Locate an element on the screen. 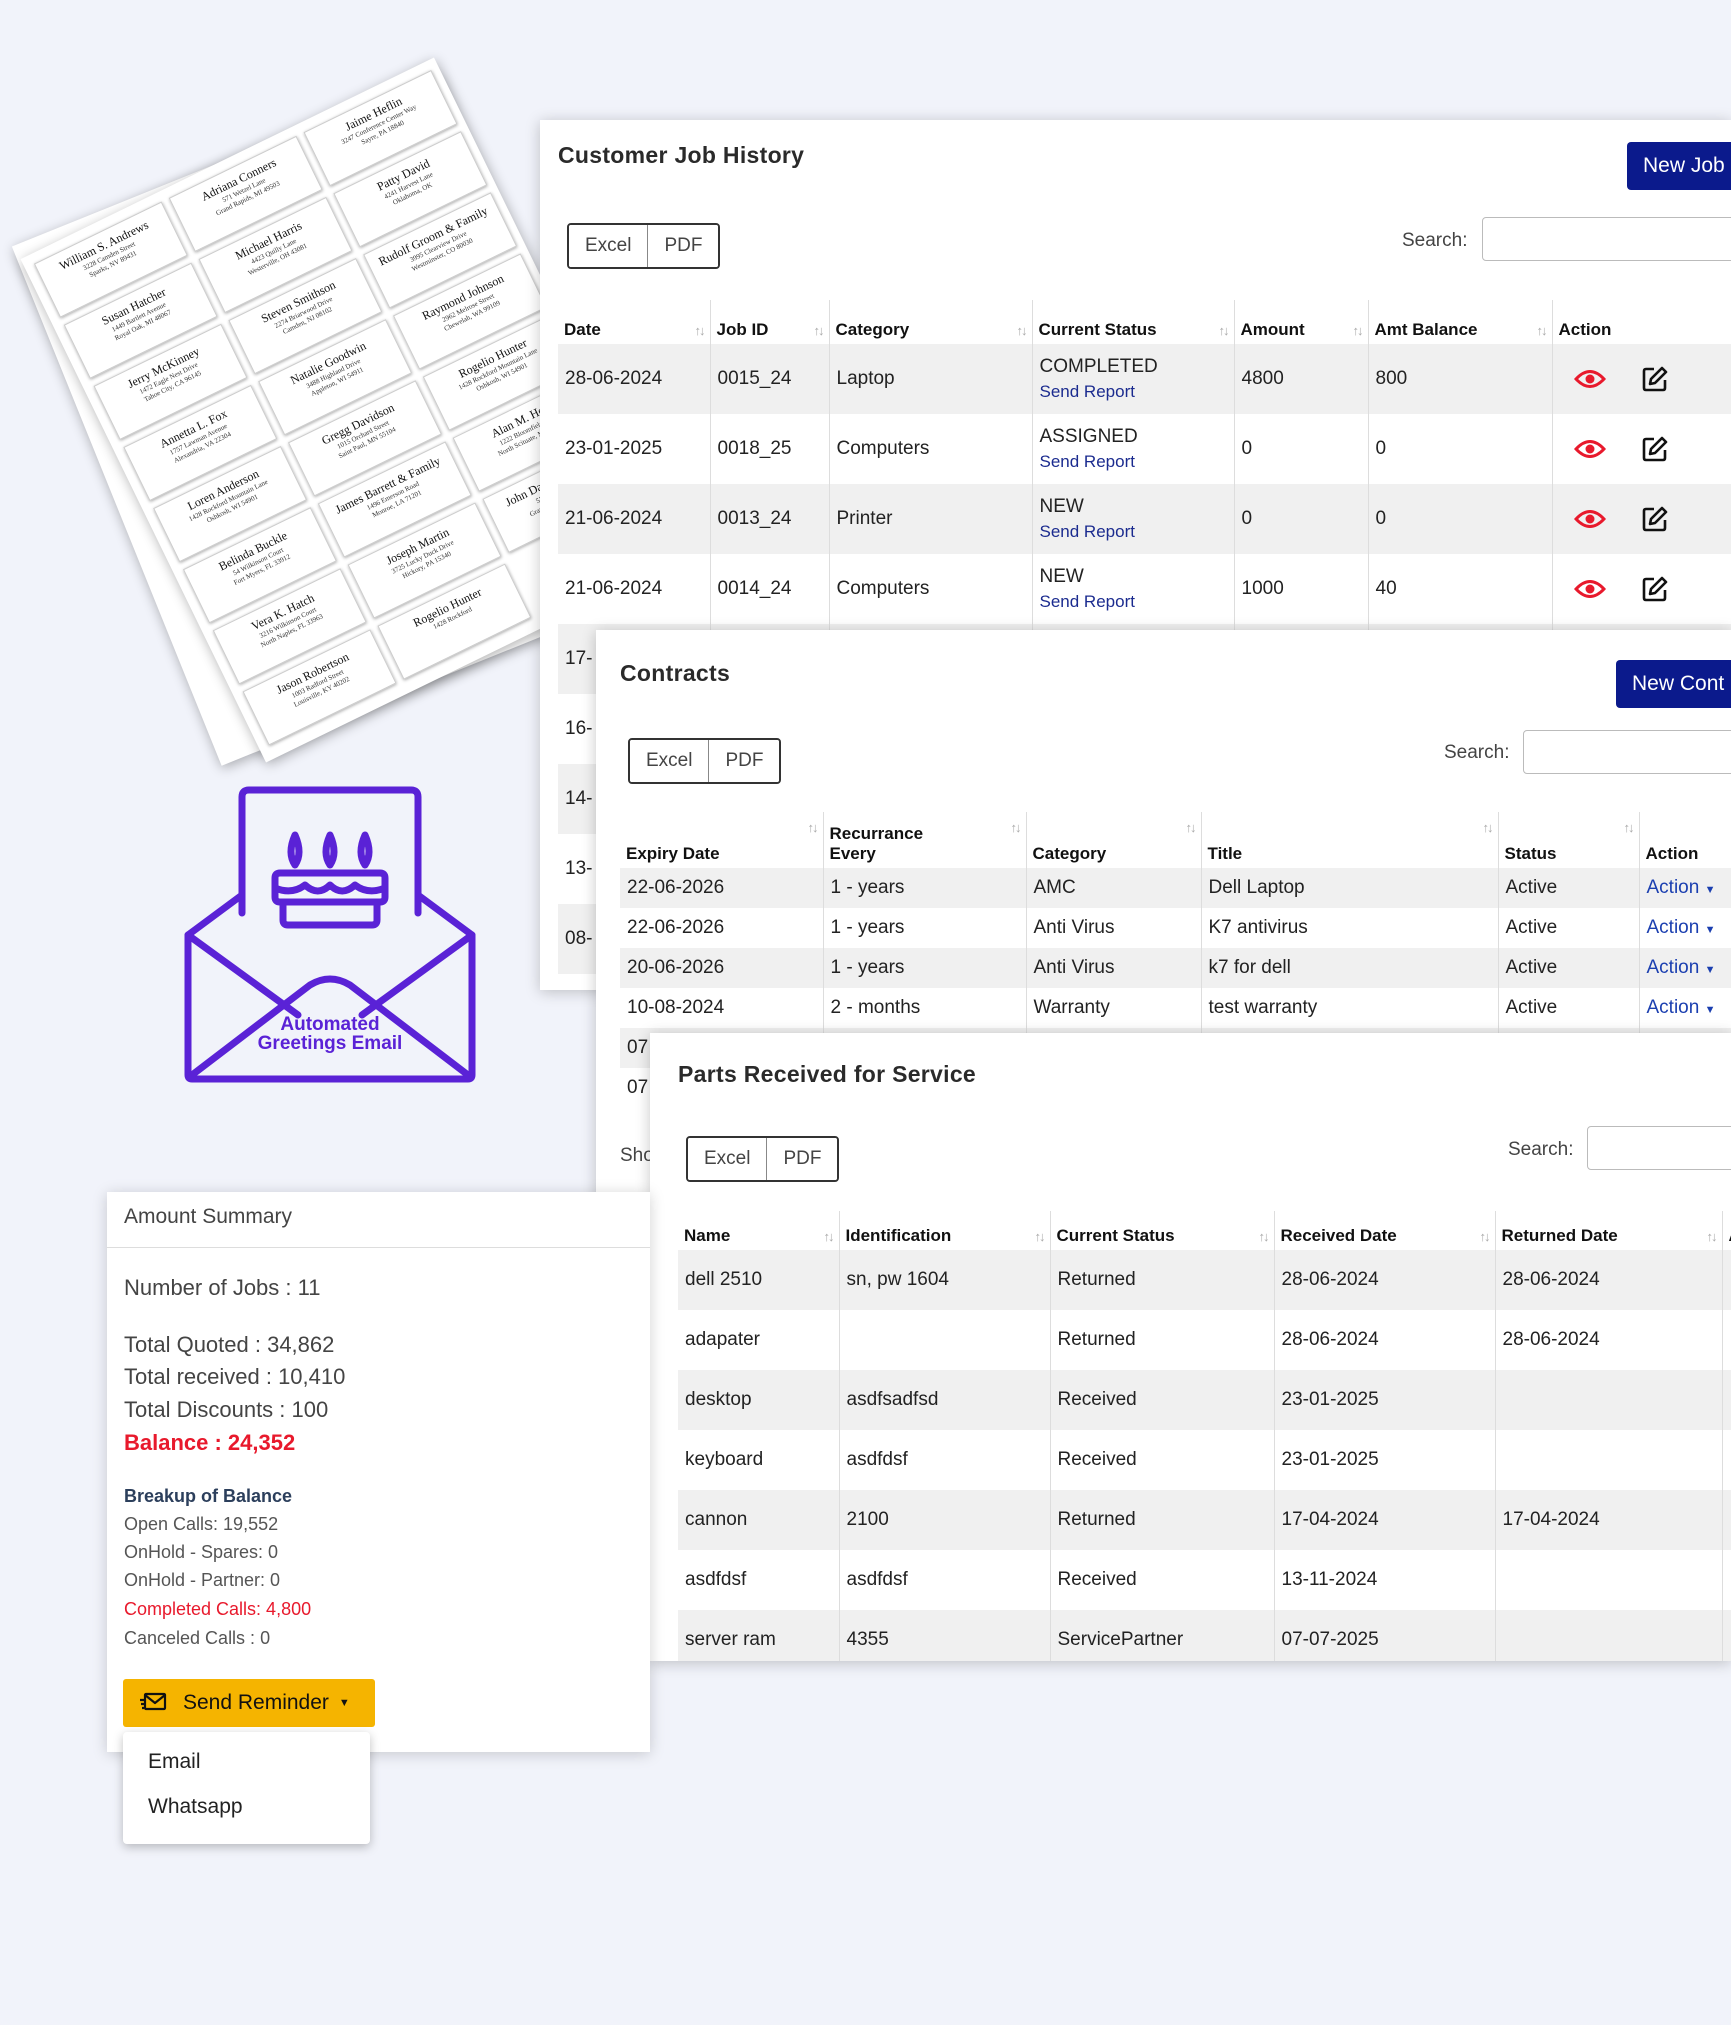  col-recurrance: Recurrance Every ↑↓ is located at coordinates (925, 840).